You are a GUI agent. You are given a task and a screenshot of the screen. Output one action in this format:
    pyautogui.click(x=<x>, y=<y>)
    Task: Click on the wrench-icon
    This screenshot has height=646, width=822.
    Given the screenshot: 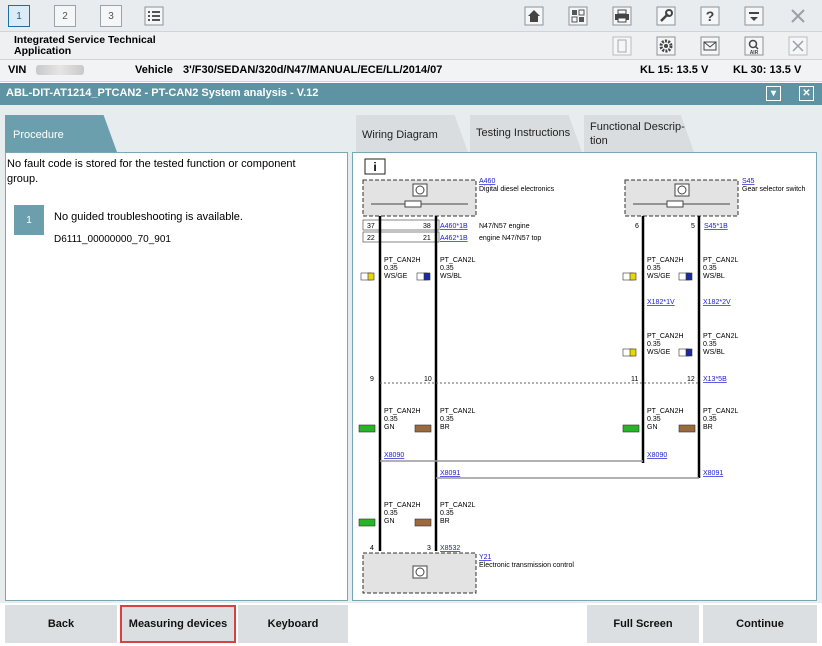 What is the action you would take?
    pyautogui.click(x=666, y=16)
    